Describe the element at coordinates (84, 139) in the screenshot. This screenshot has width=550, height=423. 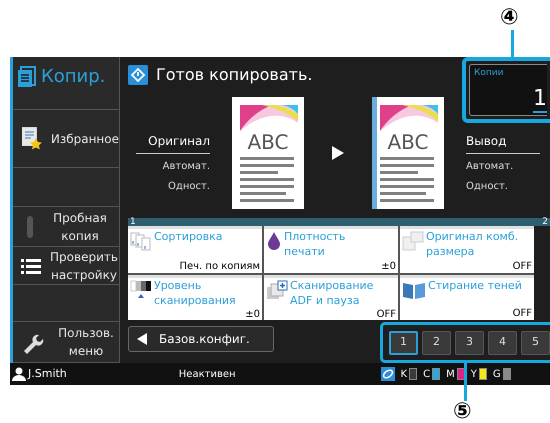
I see `menu-label: Избранное` at that location.